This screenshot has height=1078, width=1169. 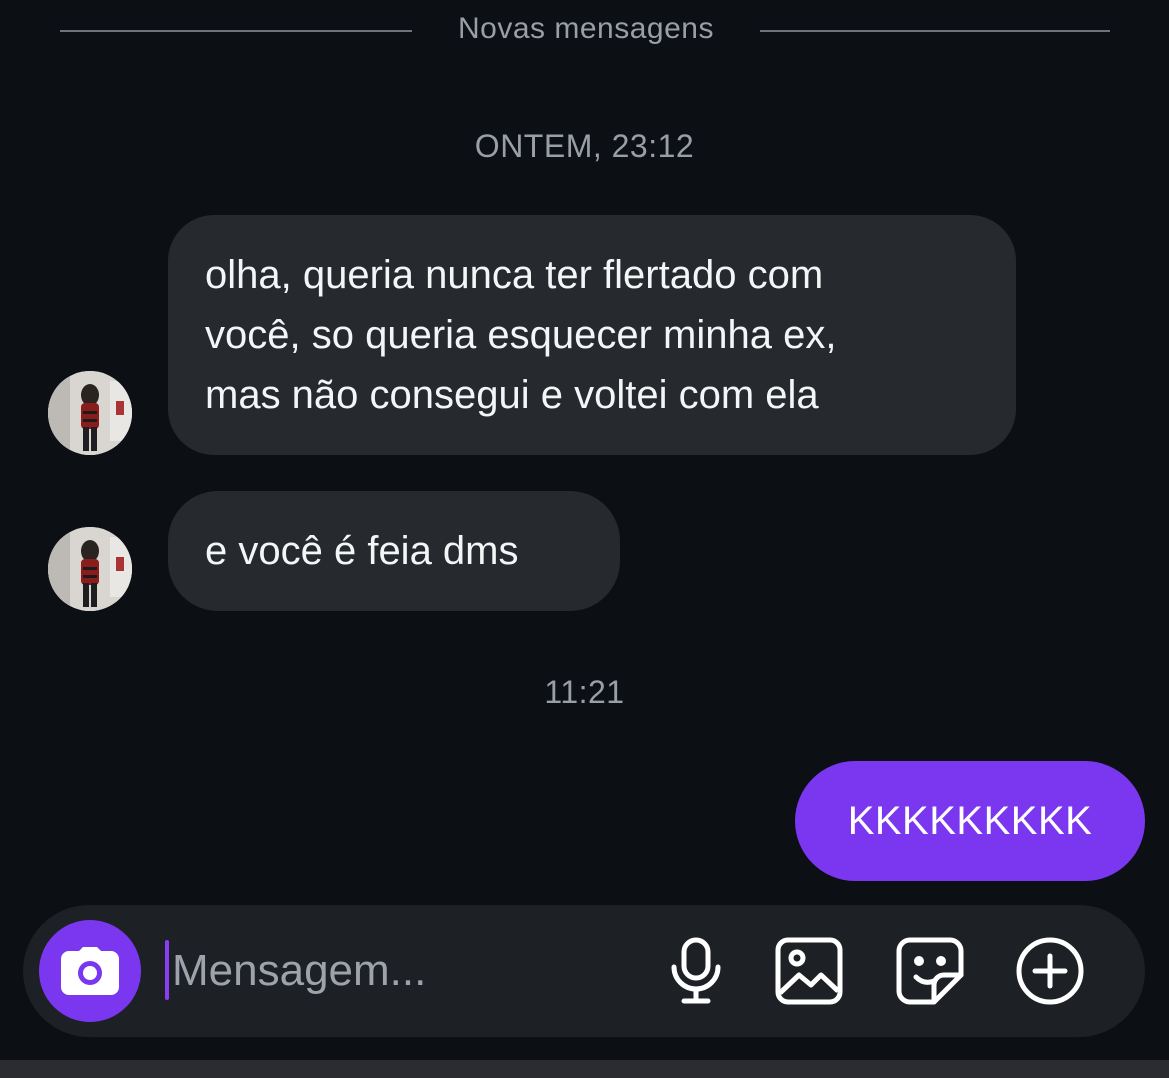 I want to click on message-text-line: você, so queria esquecer minha ex,, so click(x=521, y=335).